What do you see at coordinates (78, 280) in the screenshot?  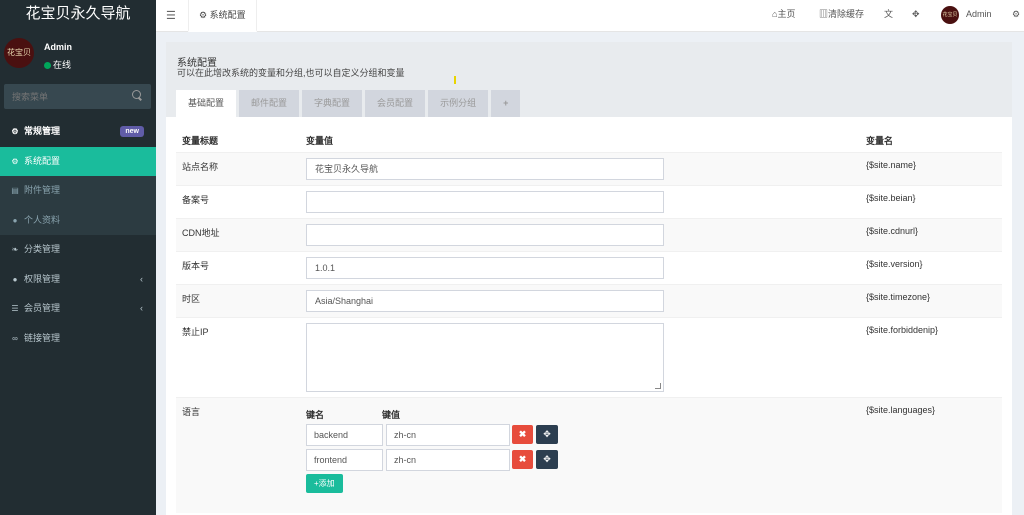 I see `sidebar-item-auth: ● 权限管理 ‹` at bounding box center [78, 280].